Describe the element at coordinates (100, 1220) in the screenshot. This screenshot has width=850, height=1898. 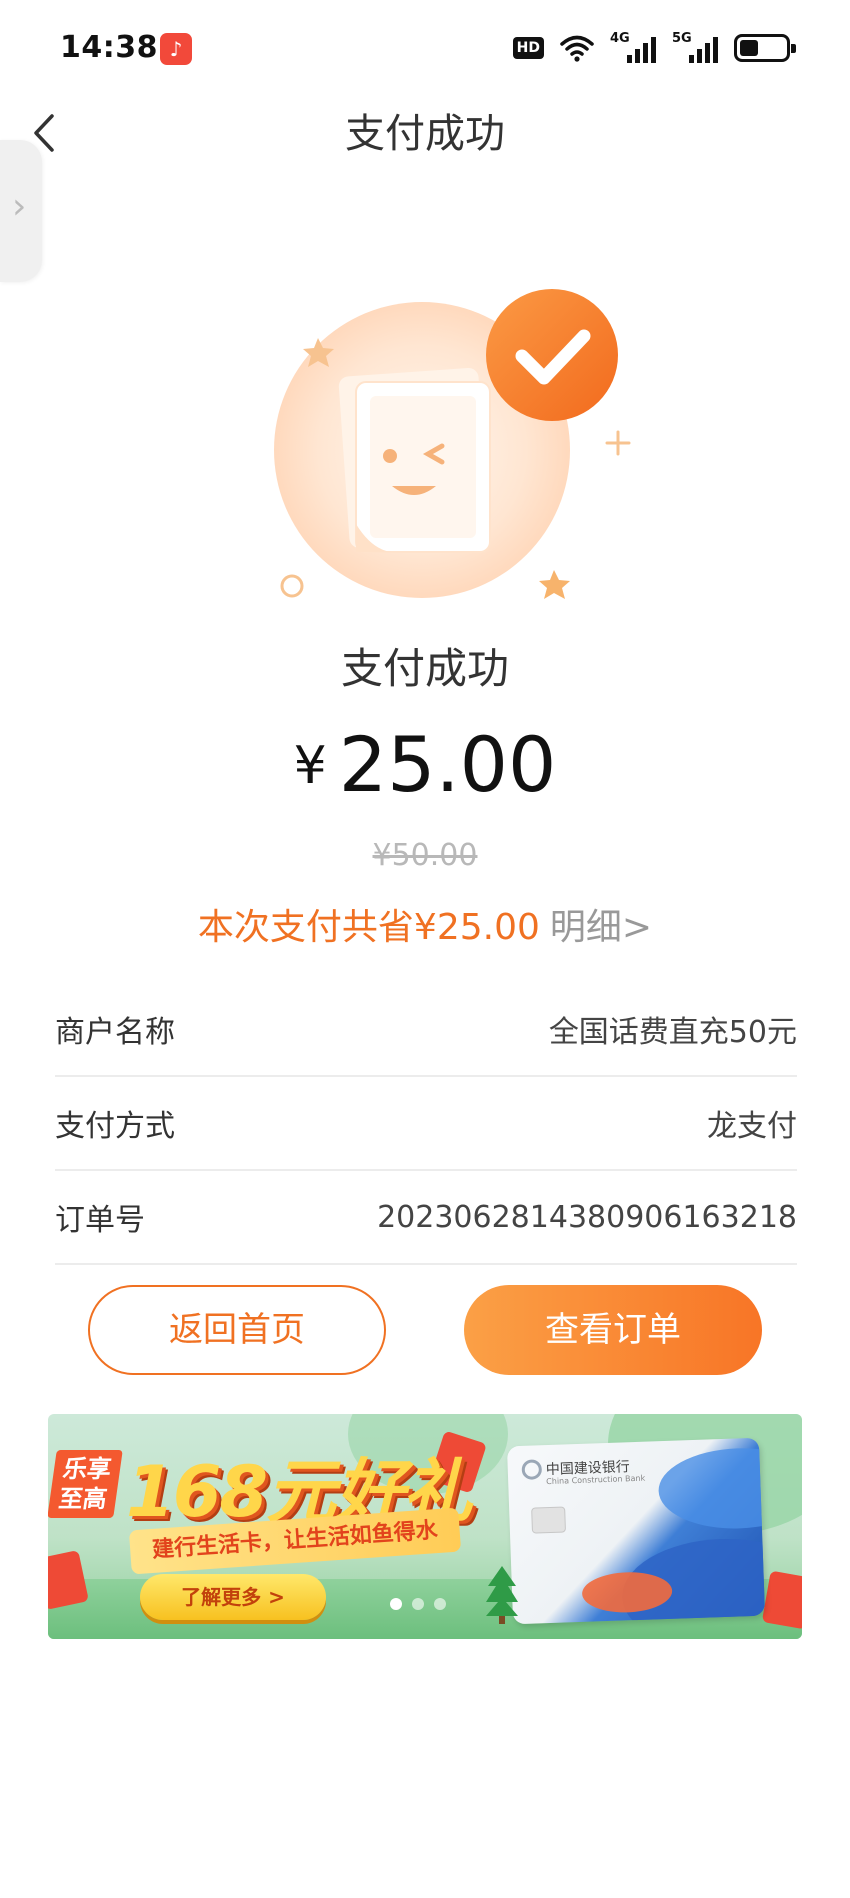
I see `order-number-label: 订单号` at that location.